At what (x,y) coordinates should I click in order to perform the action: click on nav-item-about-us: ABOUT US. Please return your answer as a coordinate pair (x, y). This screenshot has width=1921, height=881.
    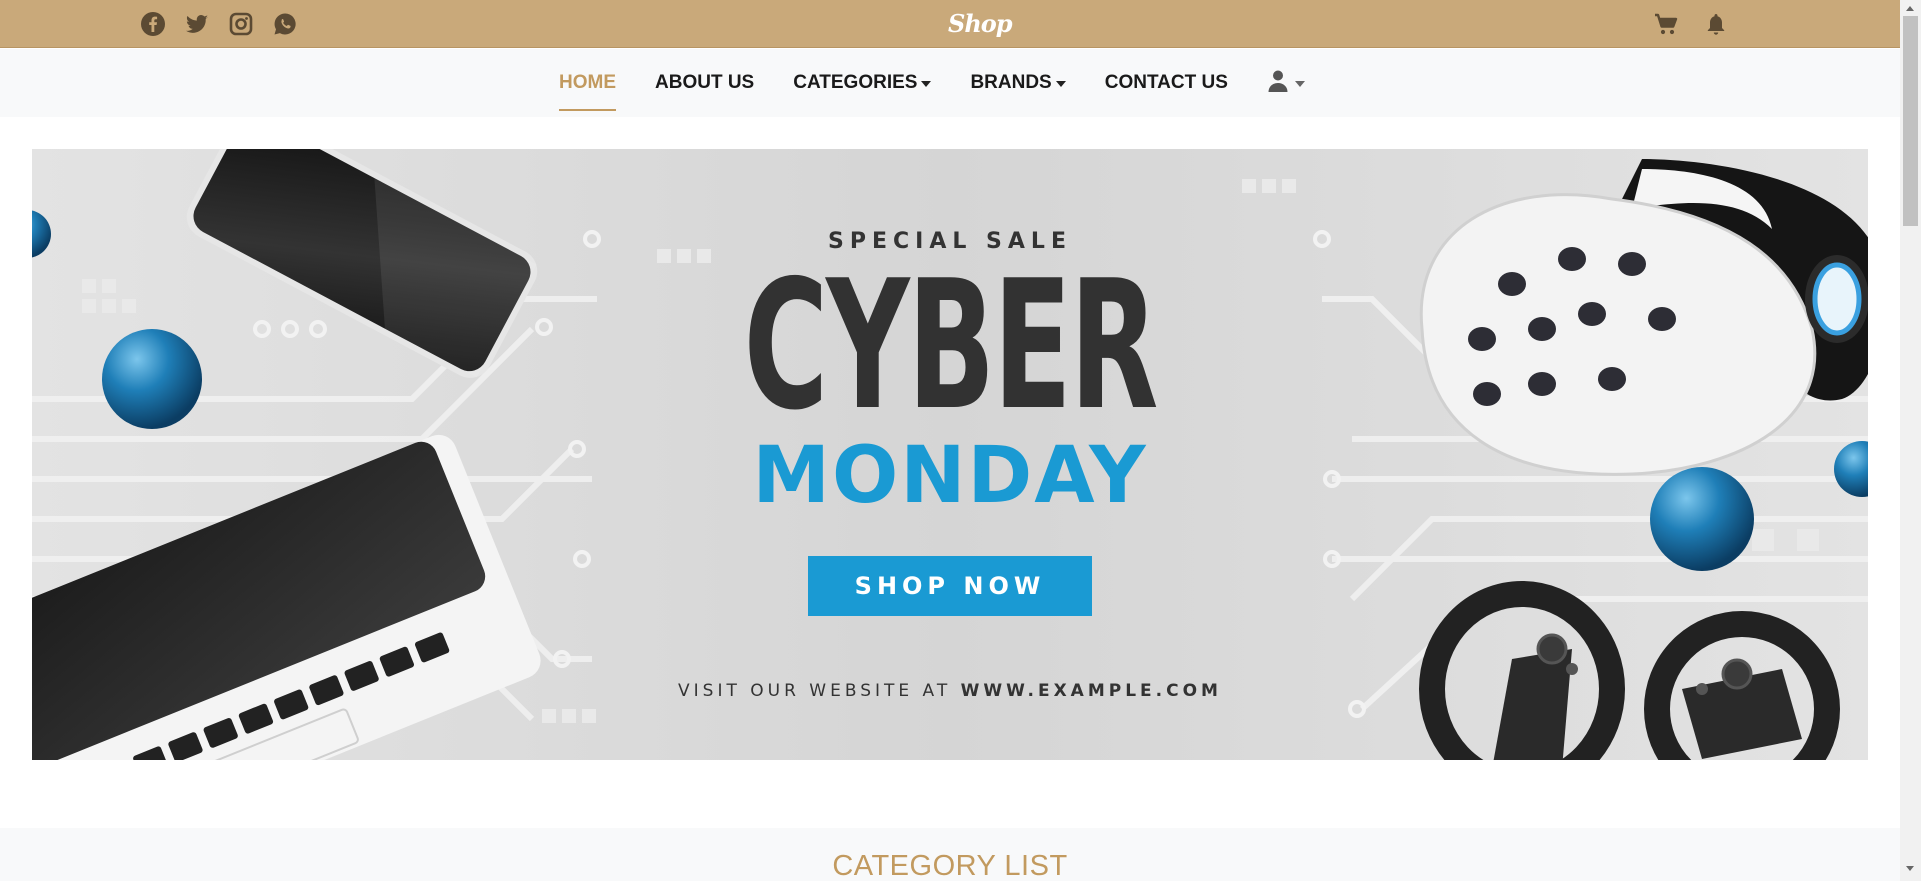
    Looking at the image, I should click on (704, 83).